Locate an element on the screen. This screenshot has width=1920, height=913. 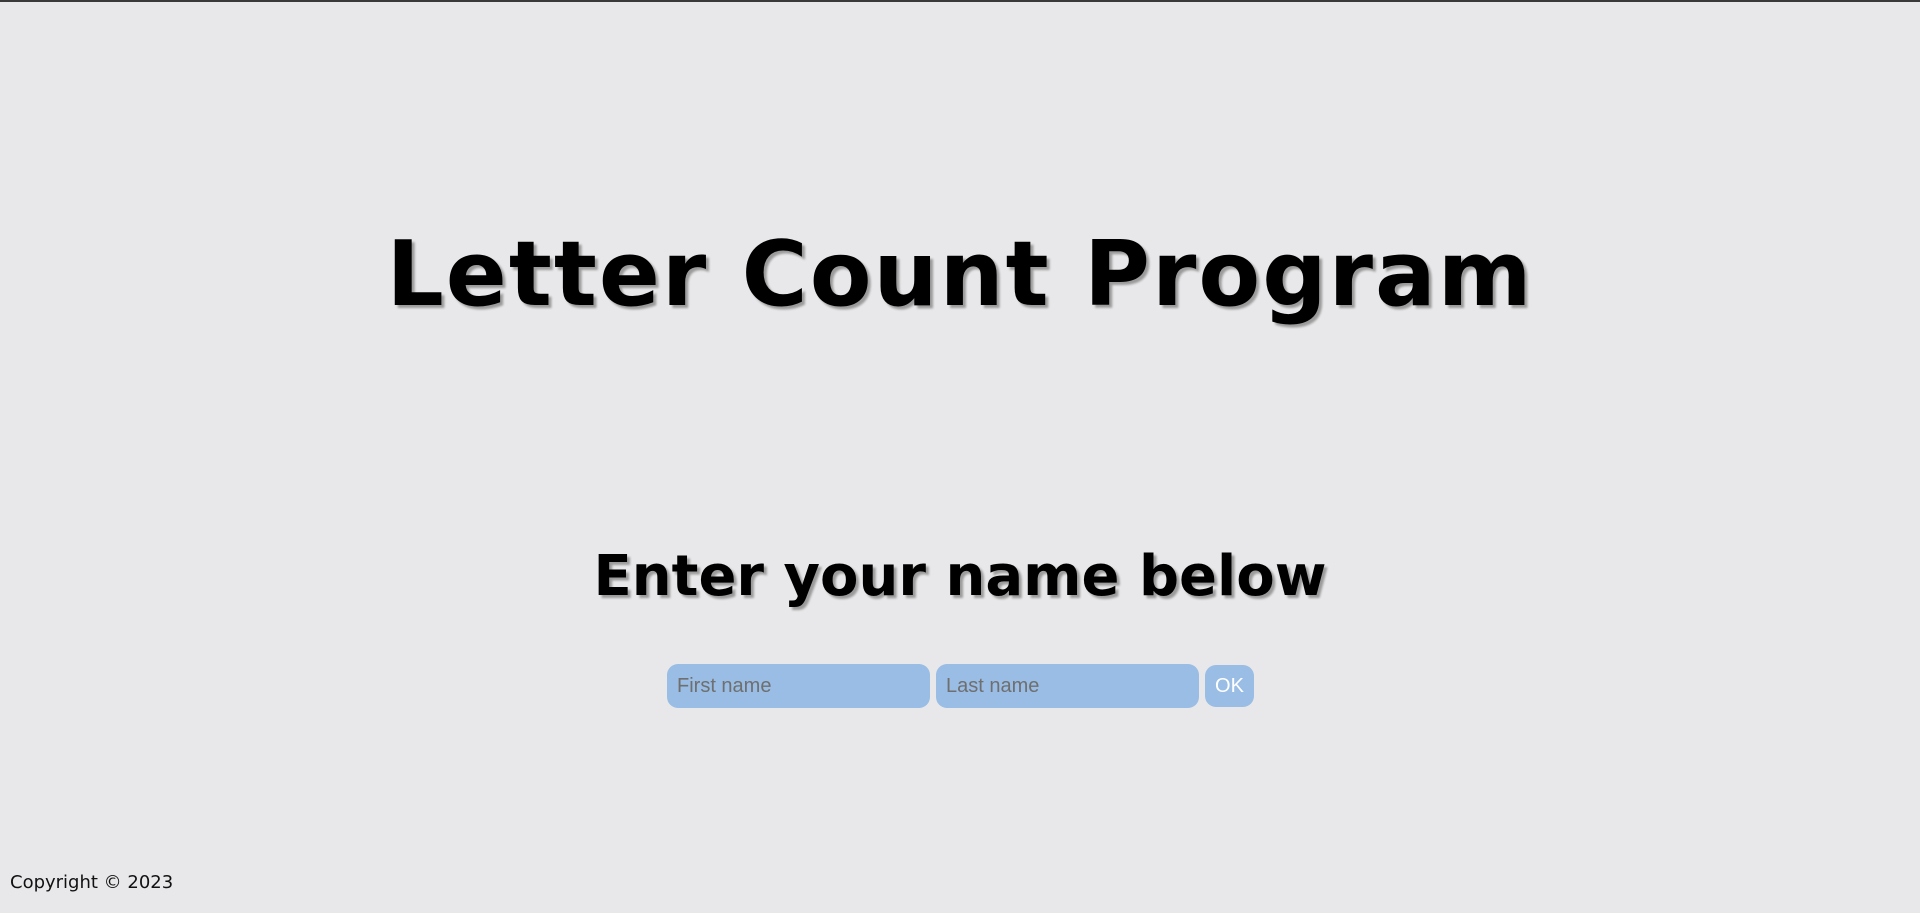
first-name-input is located at coordinates (798, 686).